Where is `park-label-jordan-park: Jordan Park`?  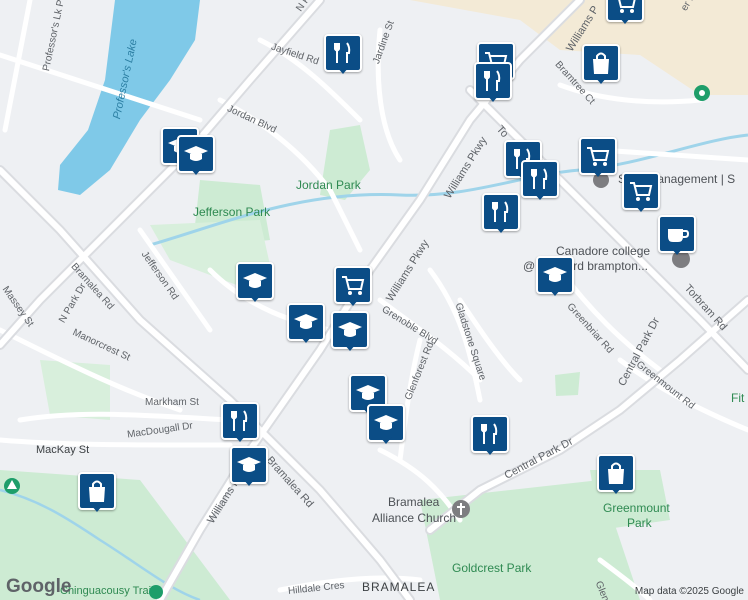
park-label-jordan-park: Jordan Park is located at coordinates (328, 185).